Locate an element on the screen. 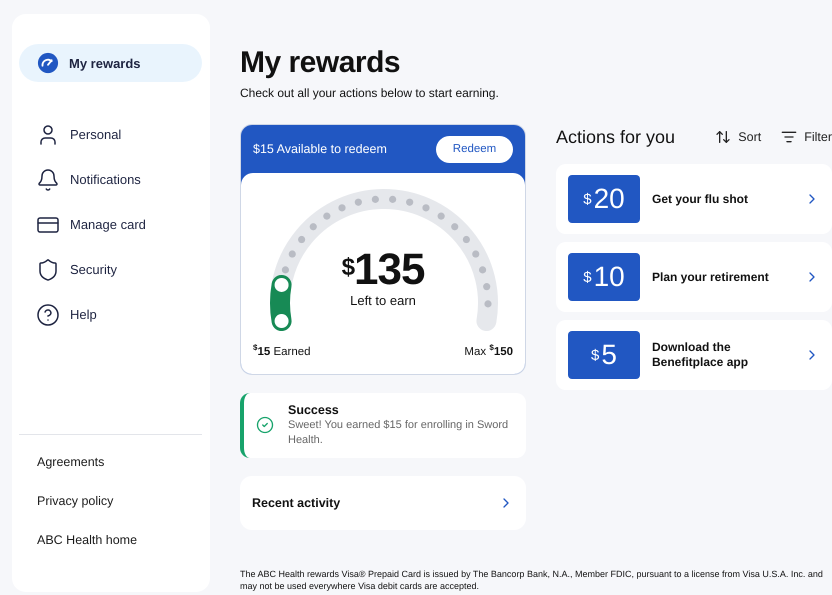 The height and width of the screenshot is (595, 832). filter-button: Filter is located at coordinates (806, 137).